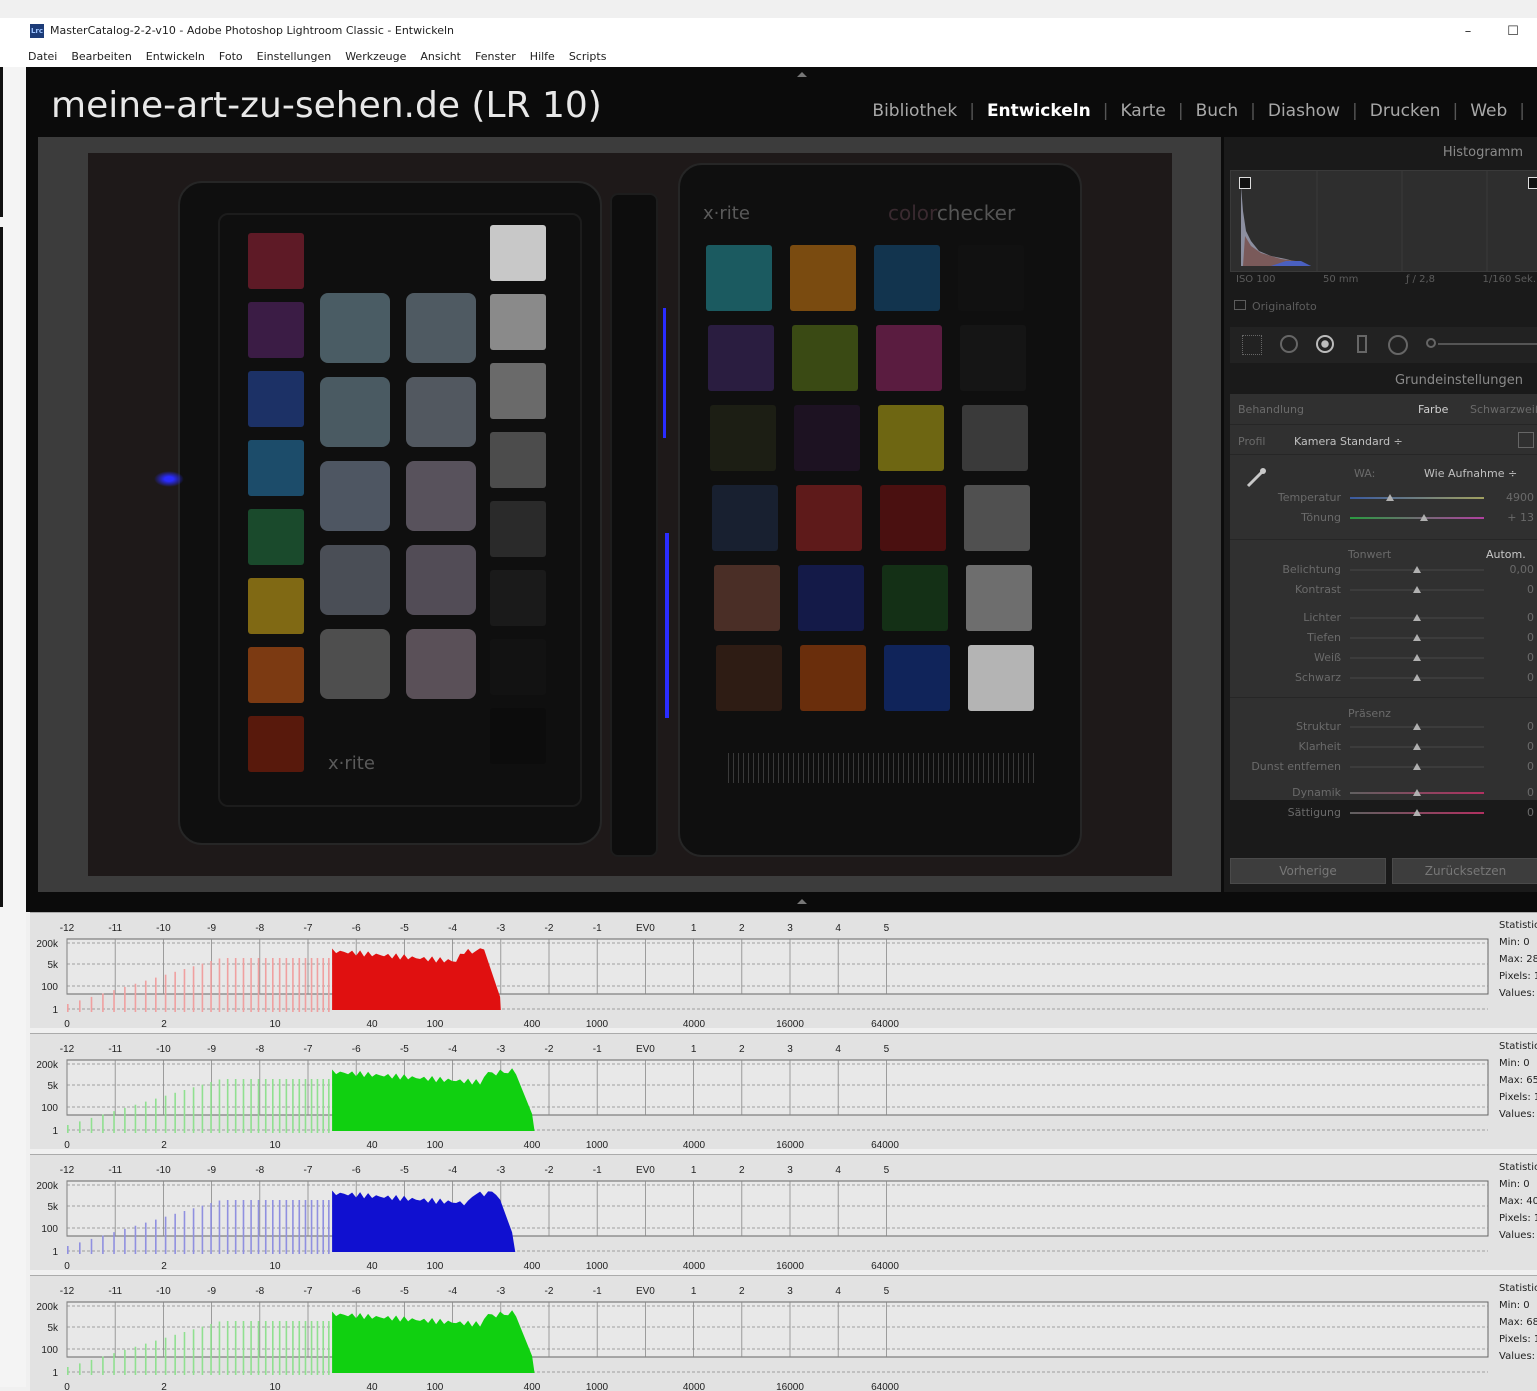 Image resolution: width=1537 pixels, height=1391 pixels. Describe the element at coordinates (1516, 497) in the screenshot. I see `slider-value: 4900` at that location.